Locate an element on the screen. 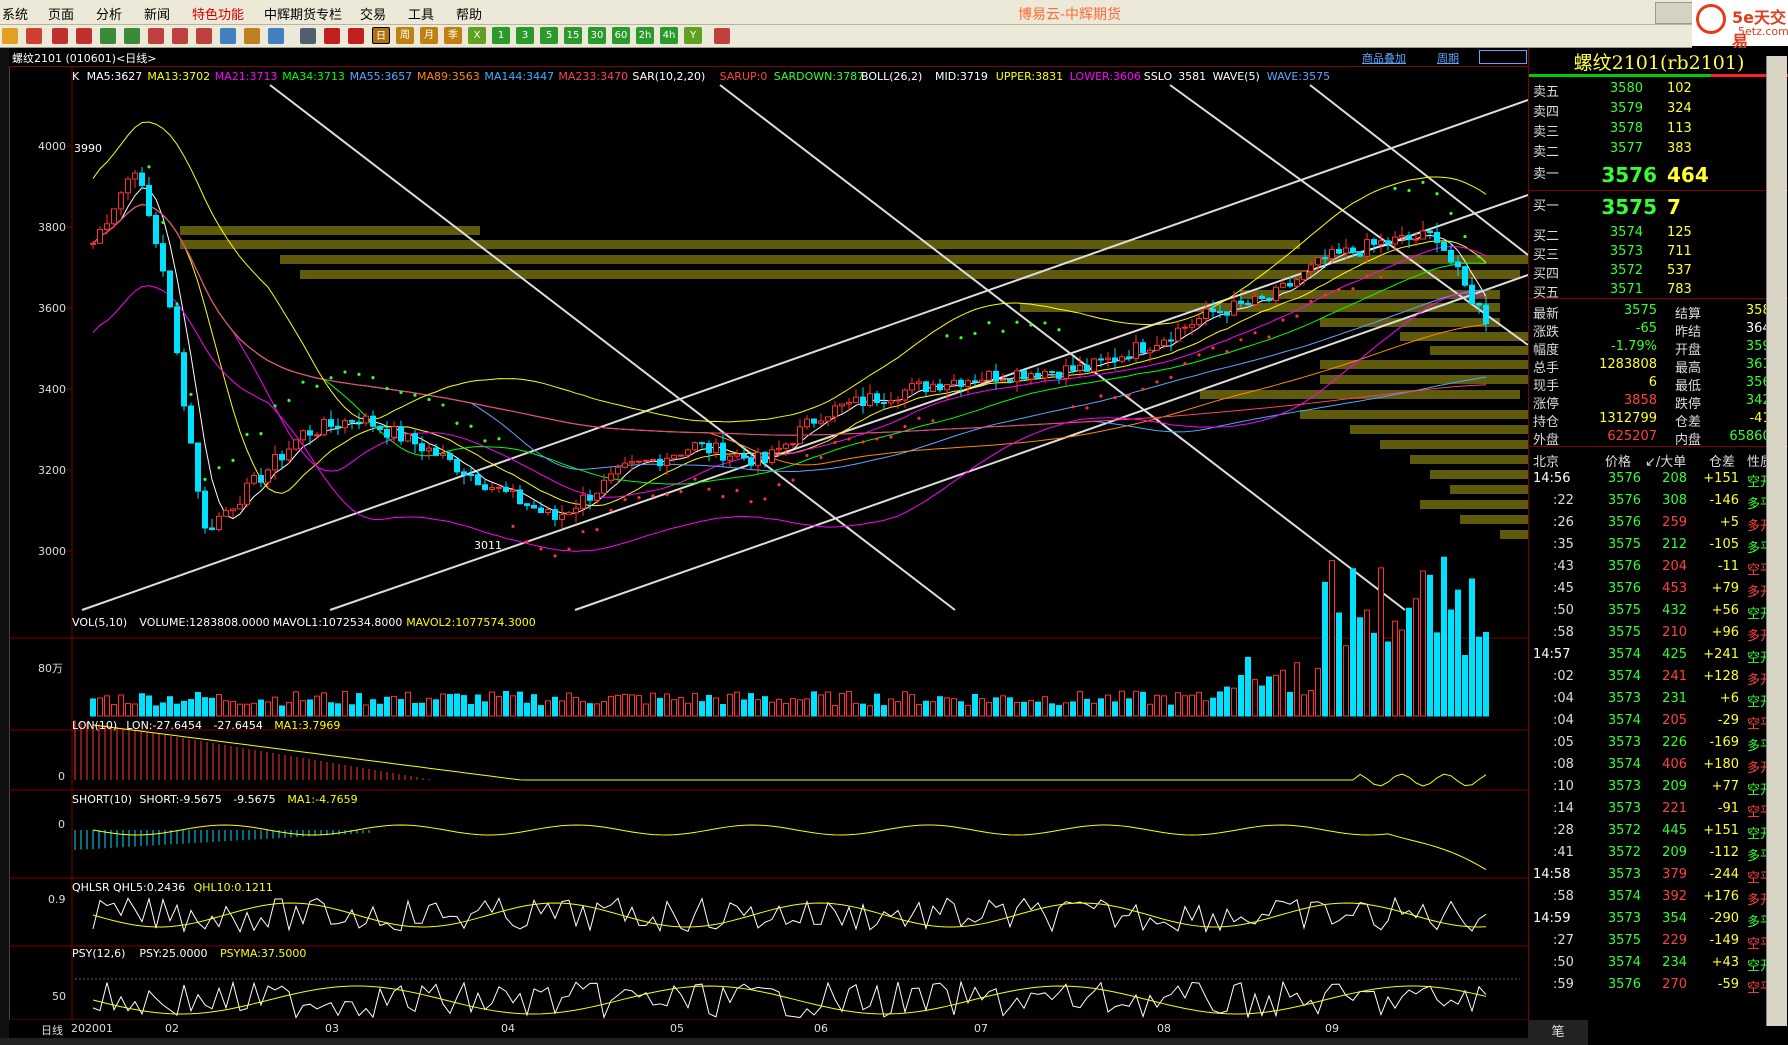  tick-volume: 379 is located at coordinates (1674, 874).